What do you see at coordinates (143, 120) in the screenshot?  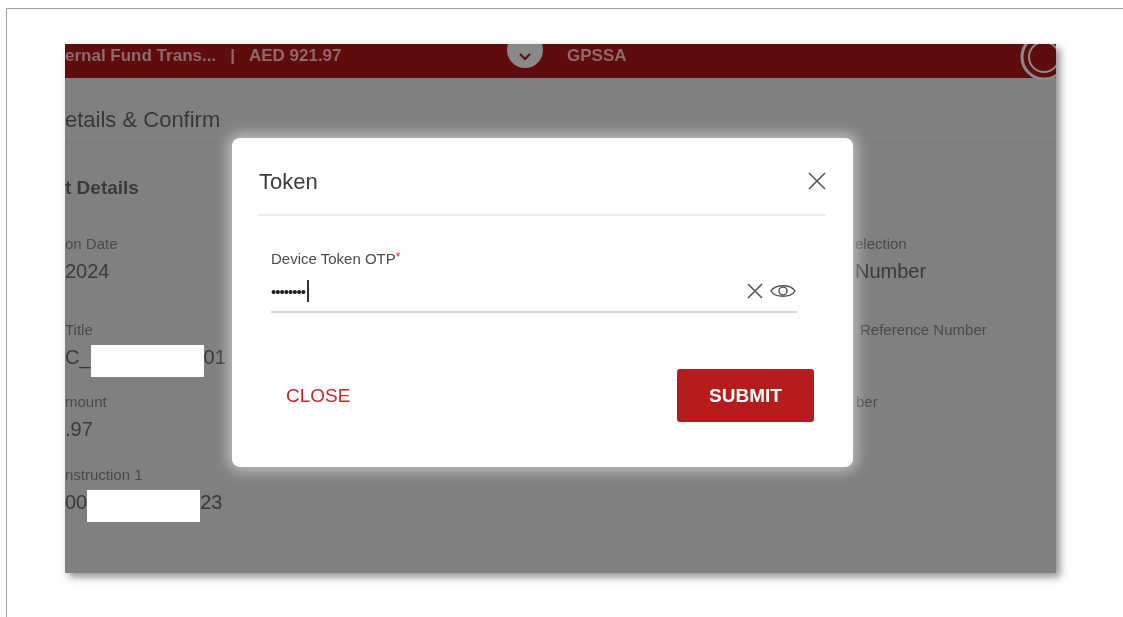 I see `page-title: etails & Confirm` at bounding box center [143, 120].